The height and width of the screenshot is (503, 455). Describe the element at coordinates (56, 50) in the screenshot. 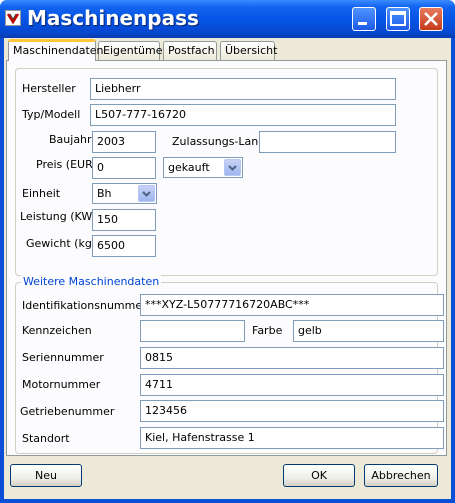

I see `tab-maschinendaten: Maschinendaten` at that location.